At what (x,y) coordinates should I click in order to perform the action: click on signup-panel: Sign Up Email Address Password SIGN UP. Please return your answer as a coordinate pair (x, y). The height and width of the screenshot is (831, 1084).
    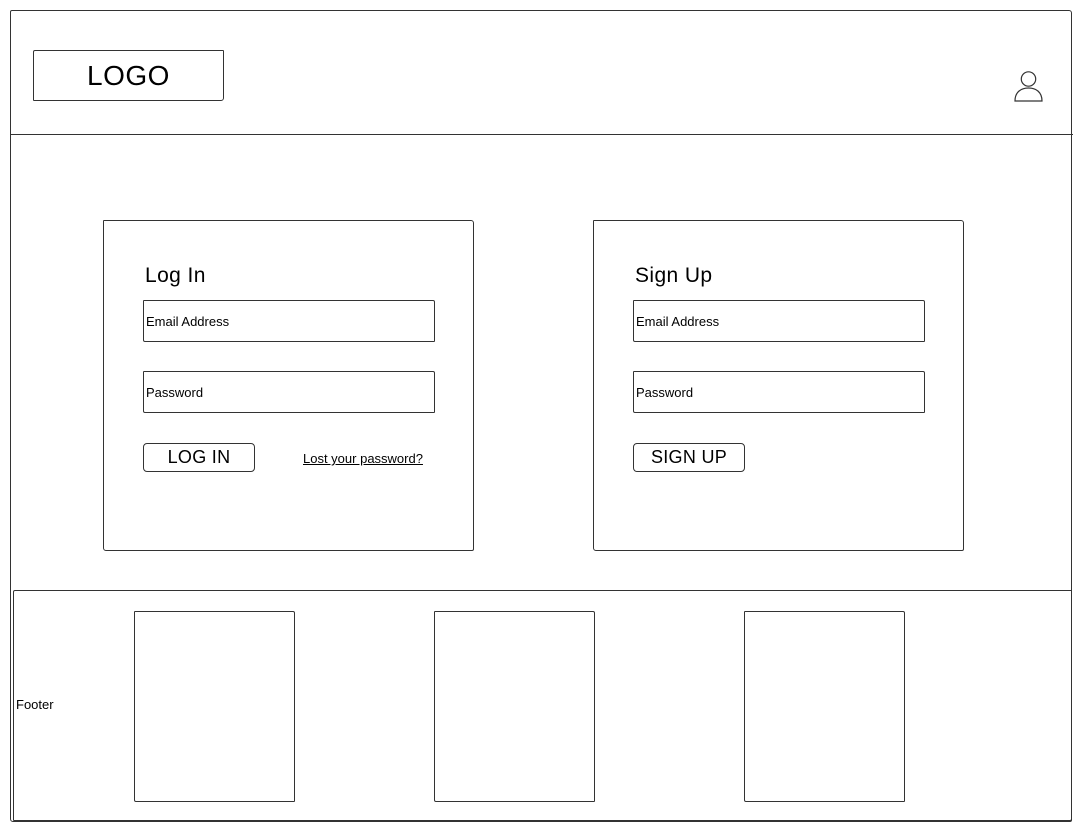
    Looking at the image, I should click on (778, 385).